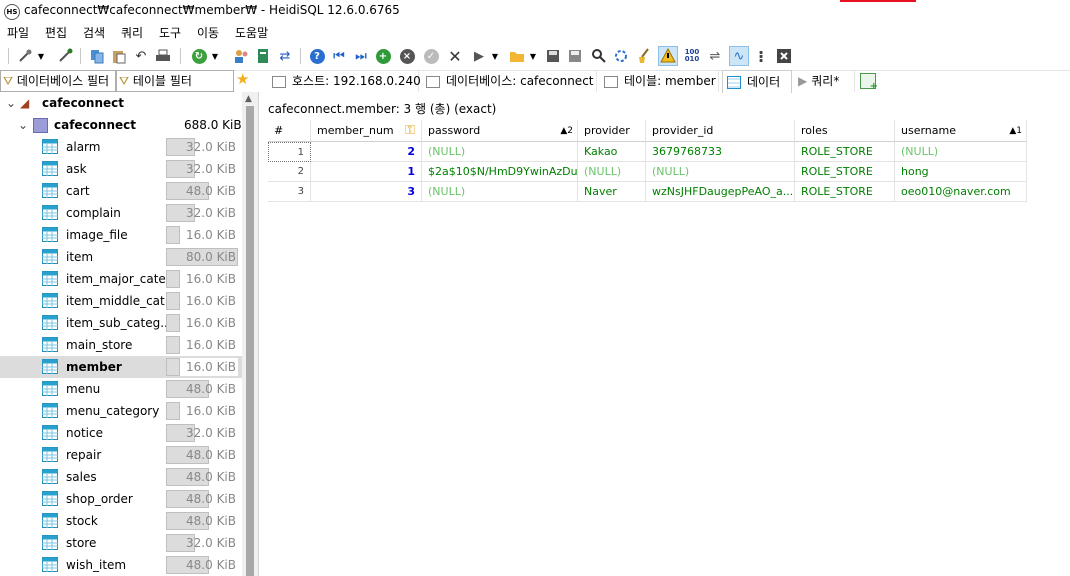 This screenshot has height=576, width=1070. Describe the element at coordinates (121, 125) in the screenshot. I see `tree-database-node: ⌄ cafeconnect 688.0 KiB` at that location.